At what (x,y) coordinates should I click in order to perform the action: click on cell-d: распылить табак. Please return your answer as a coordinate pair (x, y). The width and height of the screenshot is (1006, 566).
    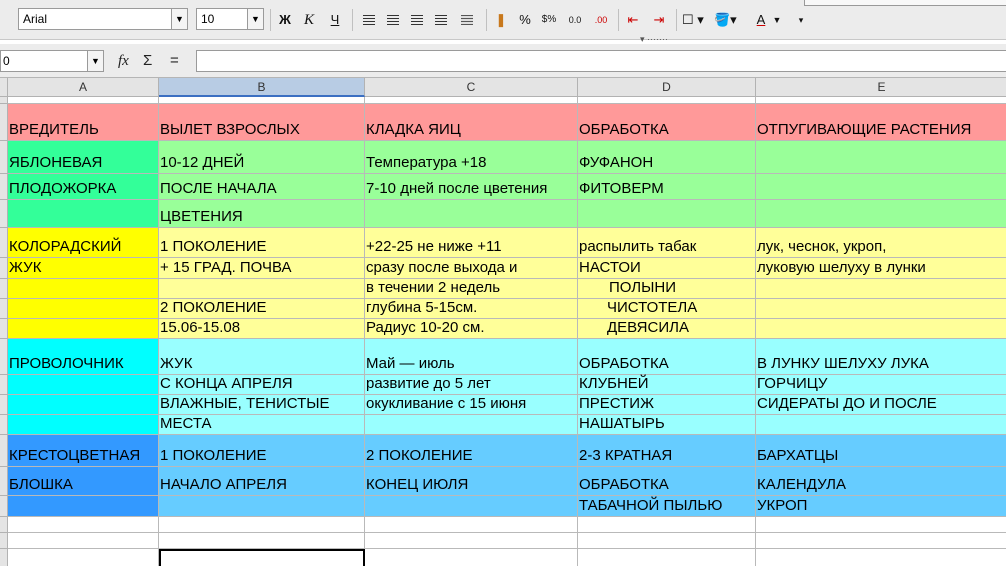
    Looking at the image, I should click on (667, 243).